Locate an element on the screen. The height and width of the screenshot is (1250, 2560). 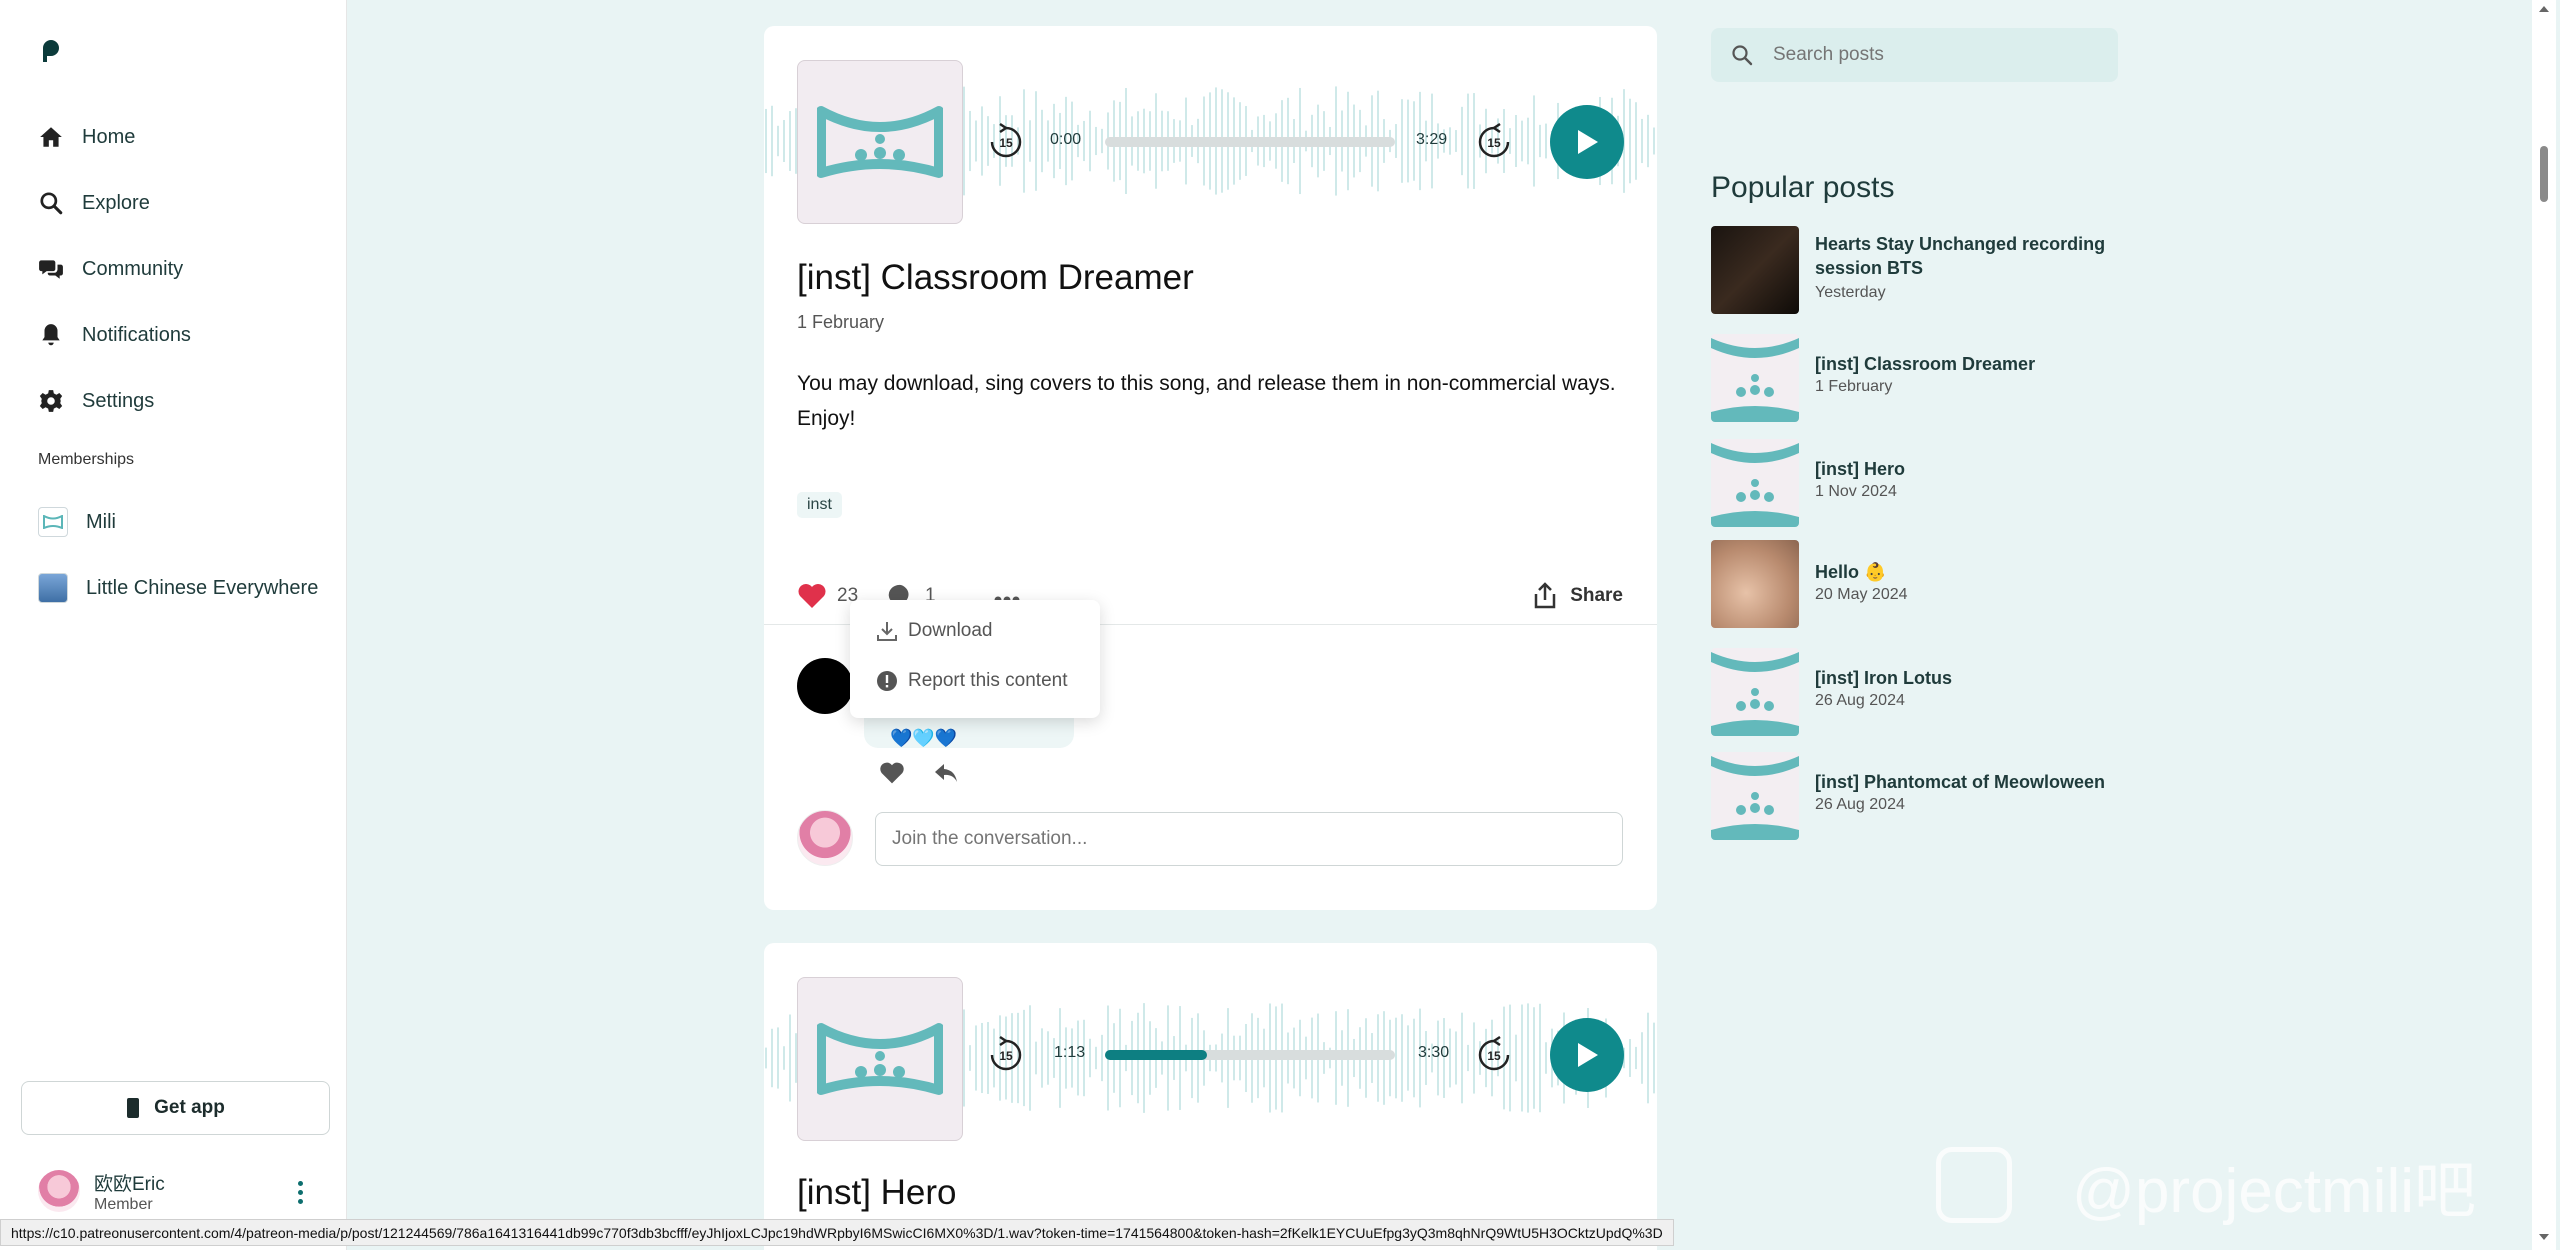
post-title: [inst] Hero is located at coordinates (877, 1193).